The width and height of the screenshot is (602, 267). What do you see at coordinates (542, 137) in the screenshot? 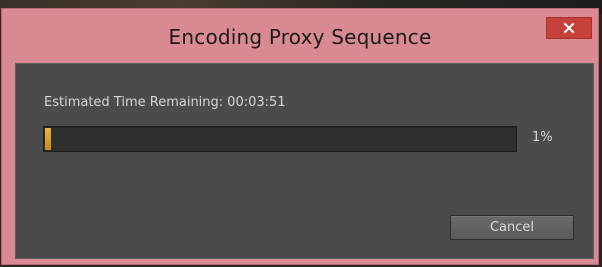
I see `progress-percent-label: 1%` at bounding box center [542, 137].